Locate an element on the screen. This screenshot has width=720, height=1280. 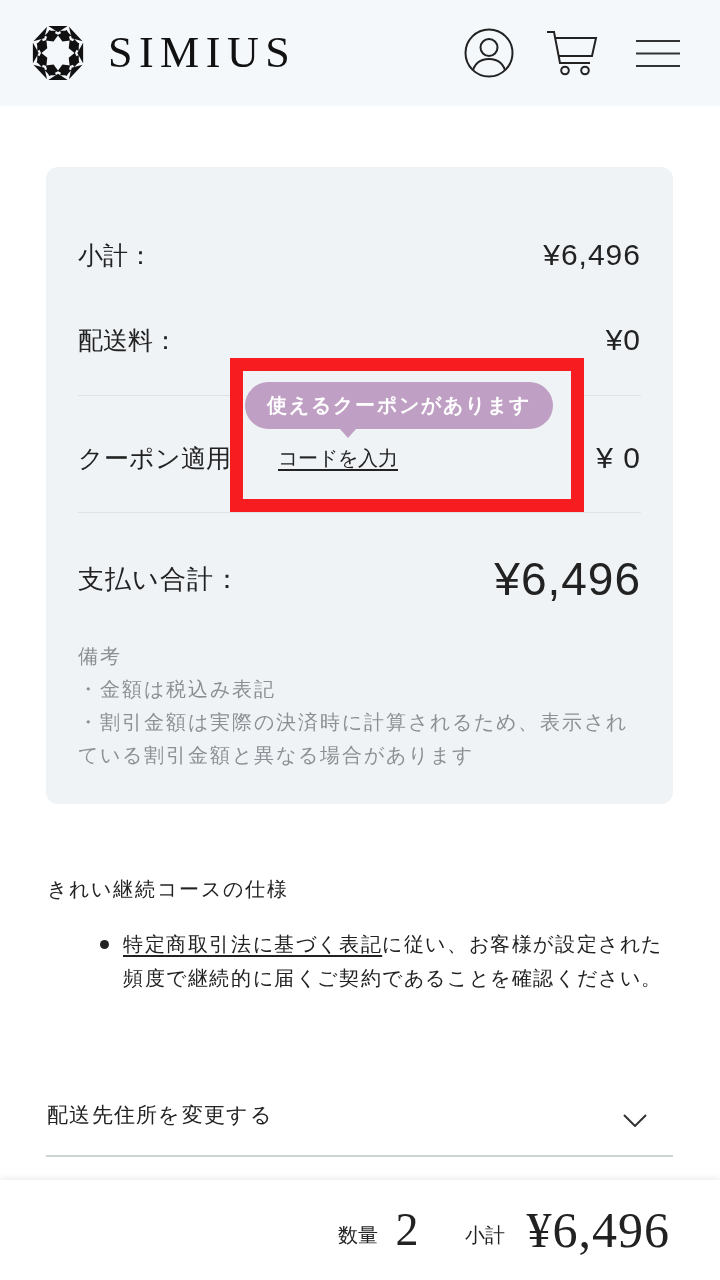
notes-title: 備考 is located at coordinates (100, 656).